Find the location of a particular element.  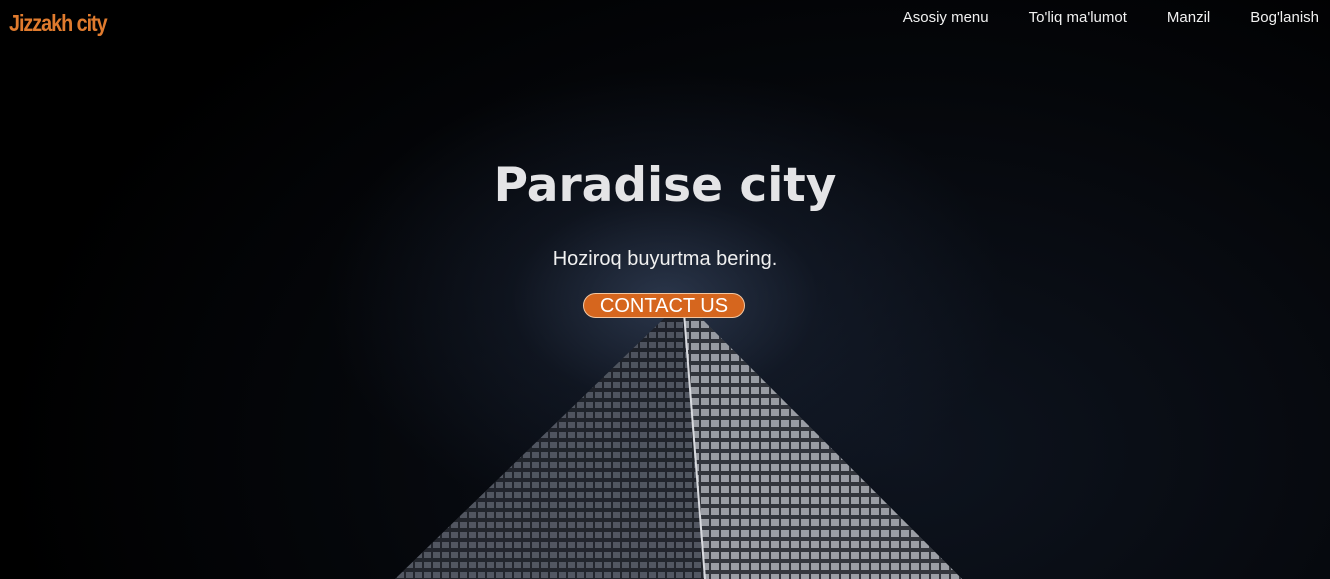

nav-link-boglanish: Bog'lanish is located at coordinates (1284, 18).